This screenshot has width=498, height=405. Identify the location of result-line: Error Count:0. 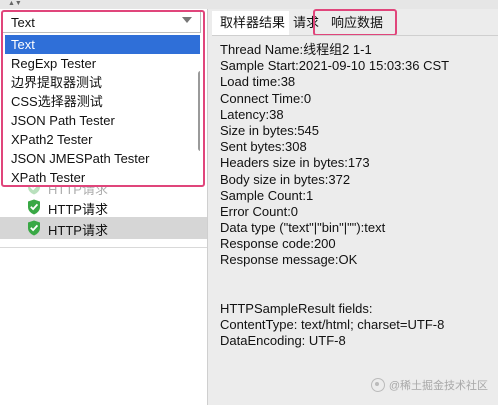
(259, 211).